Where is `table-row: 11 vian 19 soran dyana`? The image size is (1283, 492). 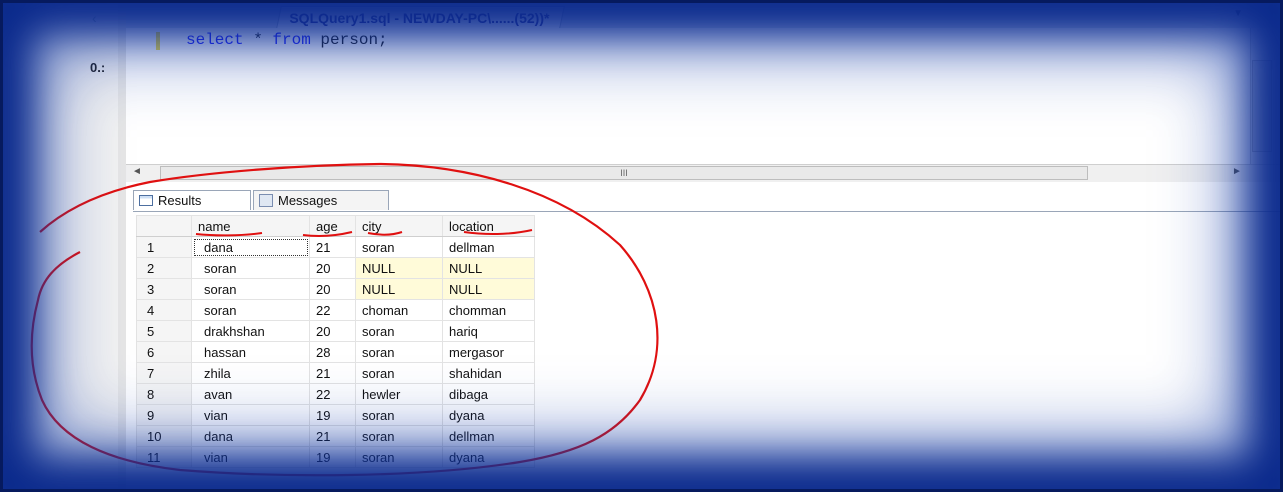 table-row: 11 vian 19 soran dyana is located at coordinates (335, 457).